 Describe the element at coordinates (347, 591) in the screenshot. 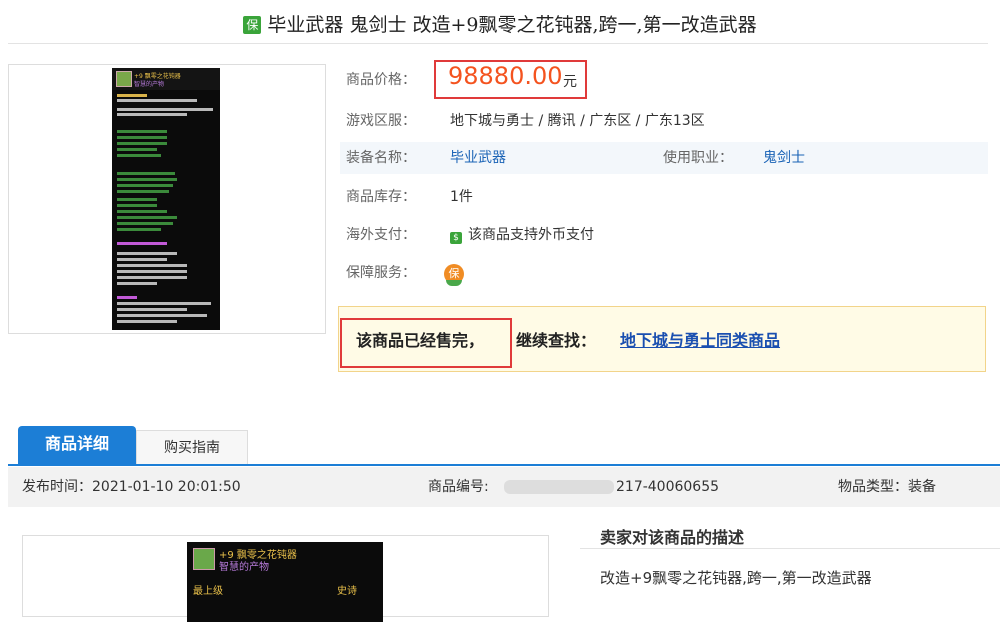

I see `item-rarity: 史诗` at that location.